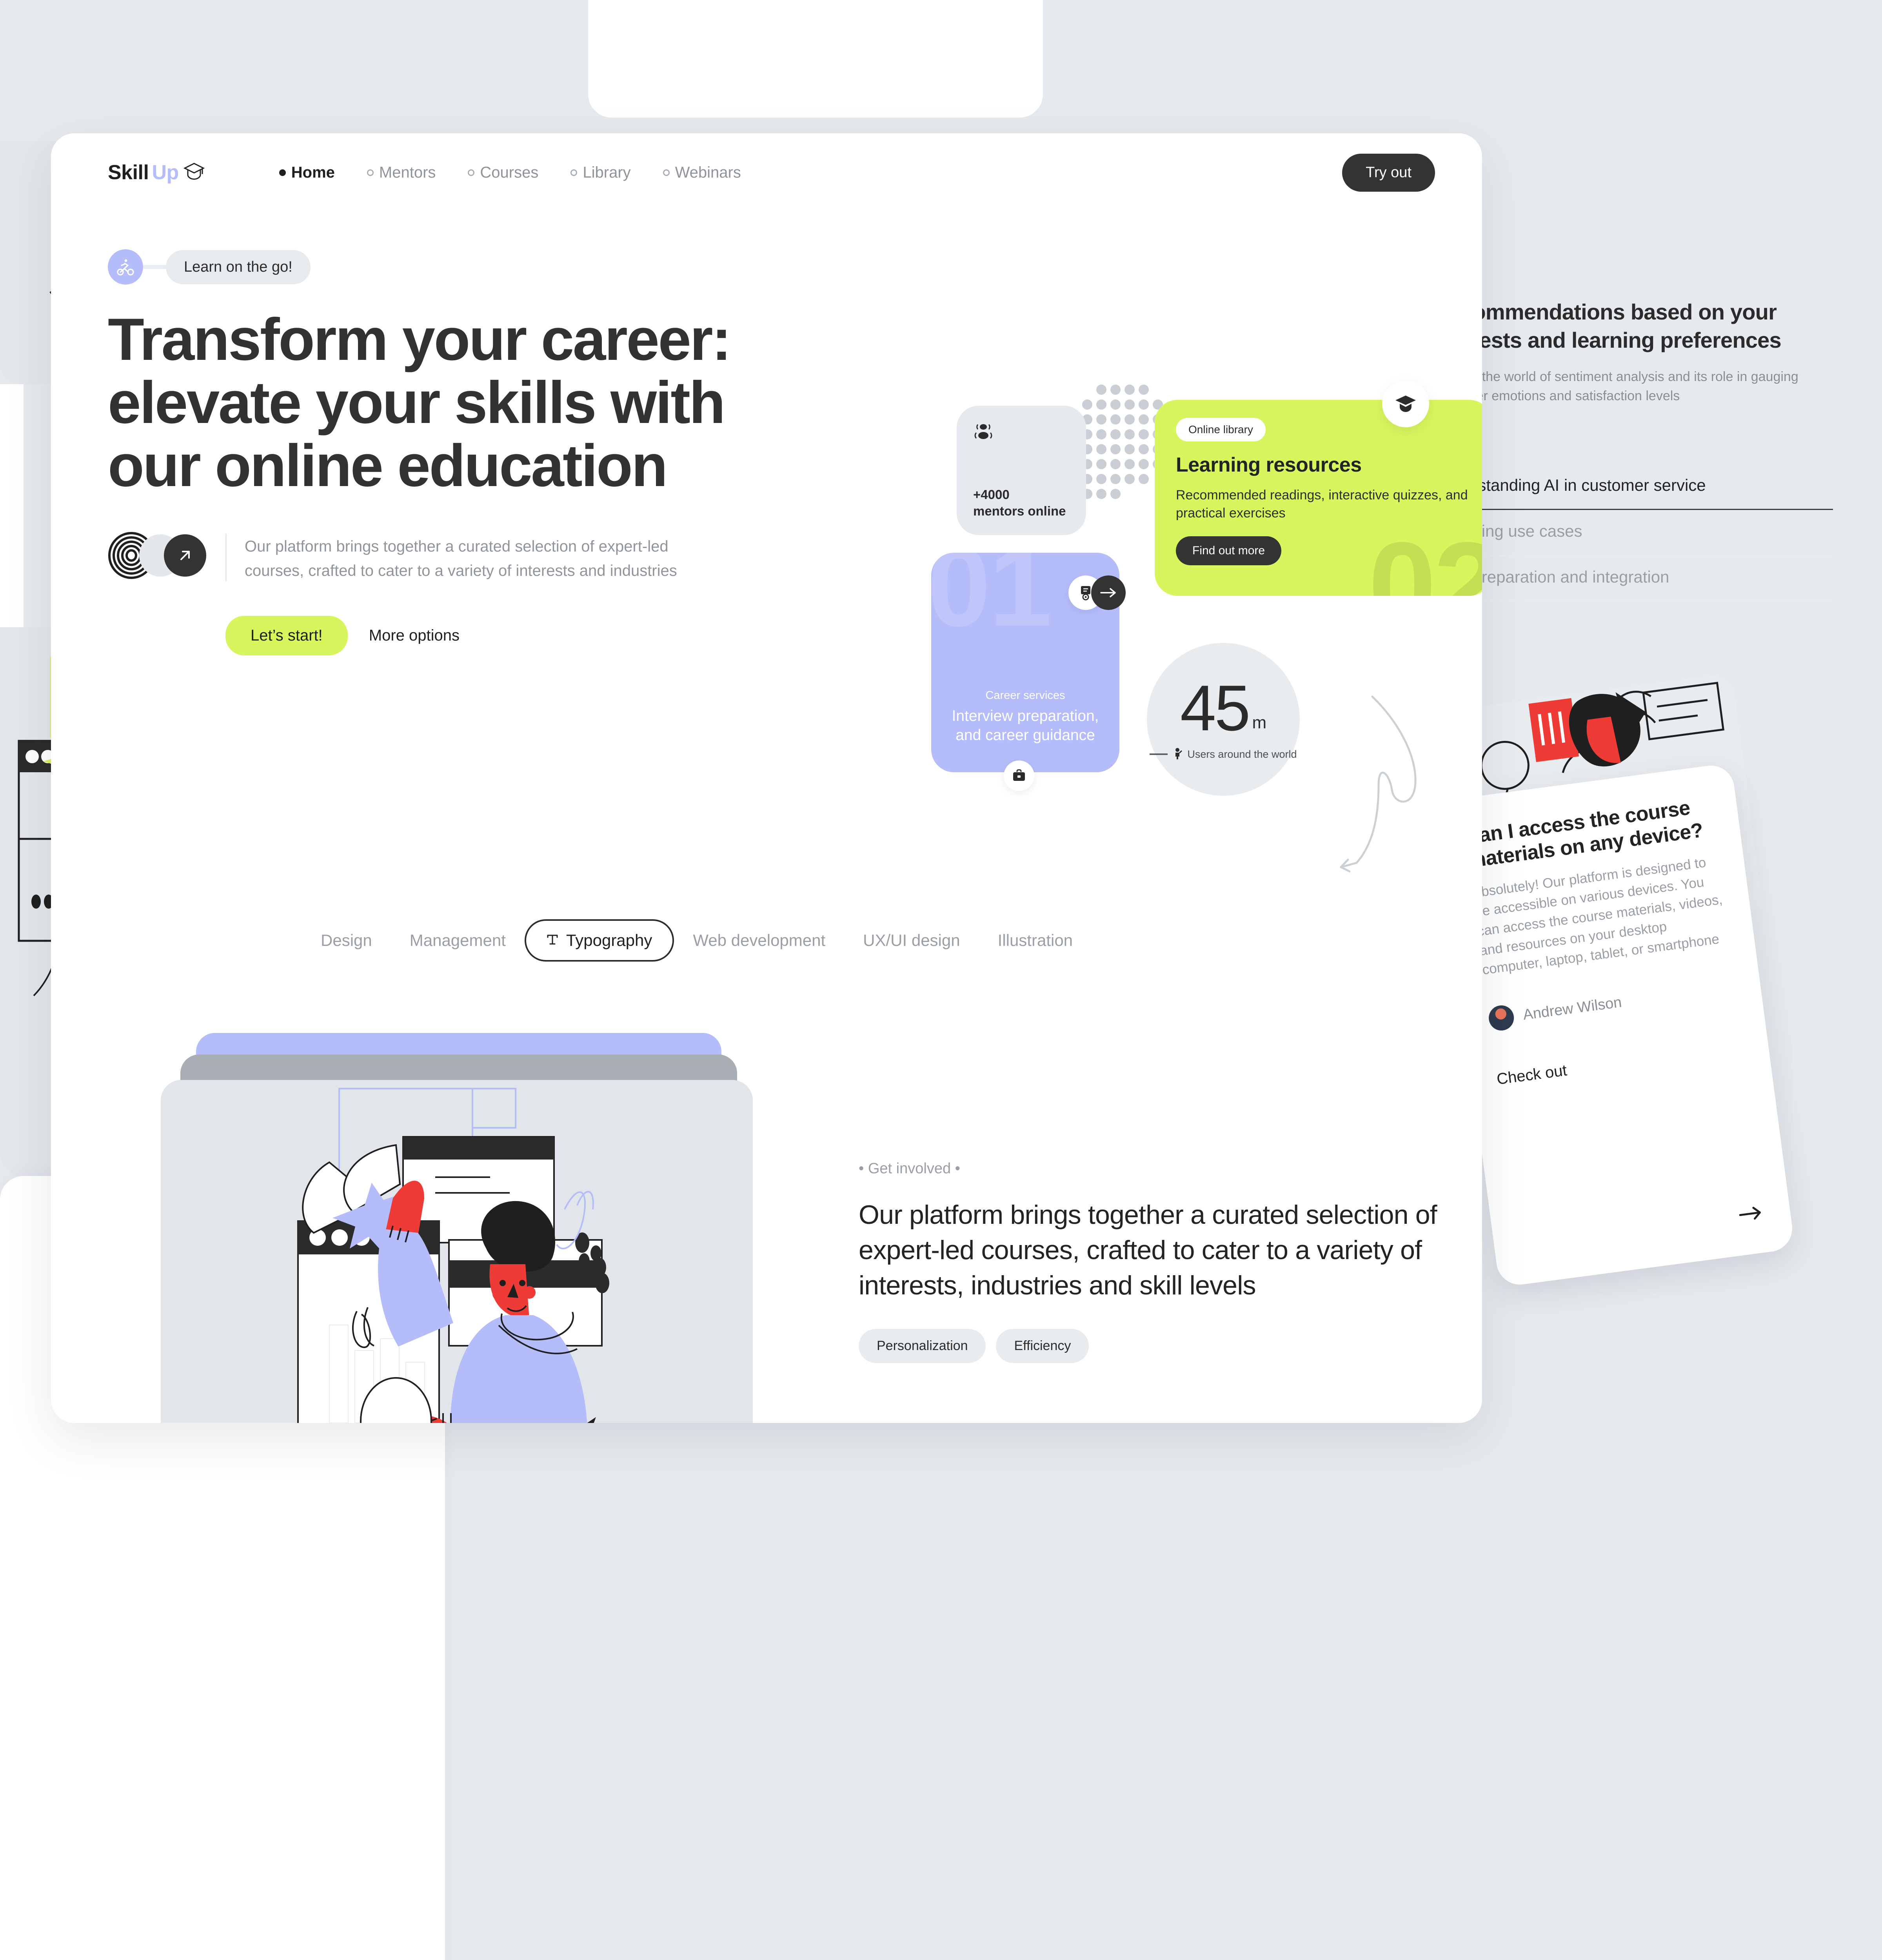  What do you see at coordinates (1019, 775) in the screenshot?
I see `briefcase-icon` at bounding box center [1019, 775].